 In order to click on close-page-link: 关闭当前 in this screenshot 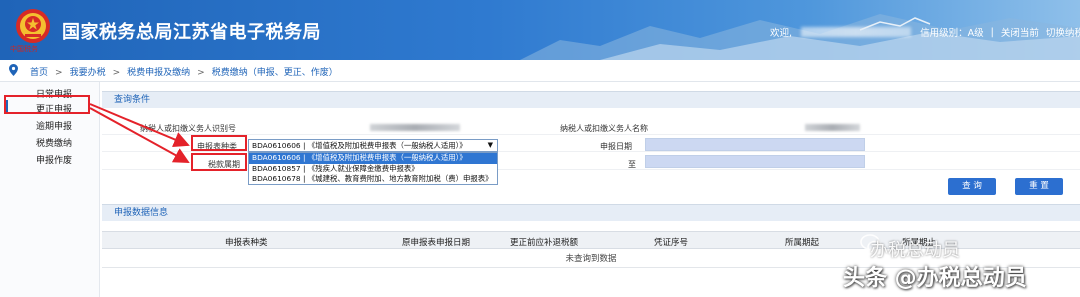, I will do `click(1020, 32)`.